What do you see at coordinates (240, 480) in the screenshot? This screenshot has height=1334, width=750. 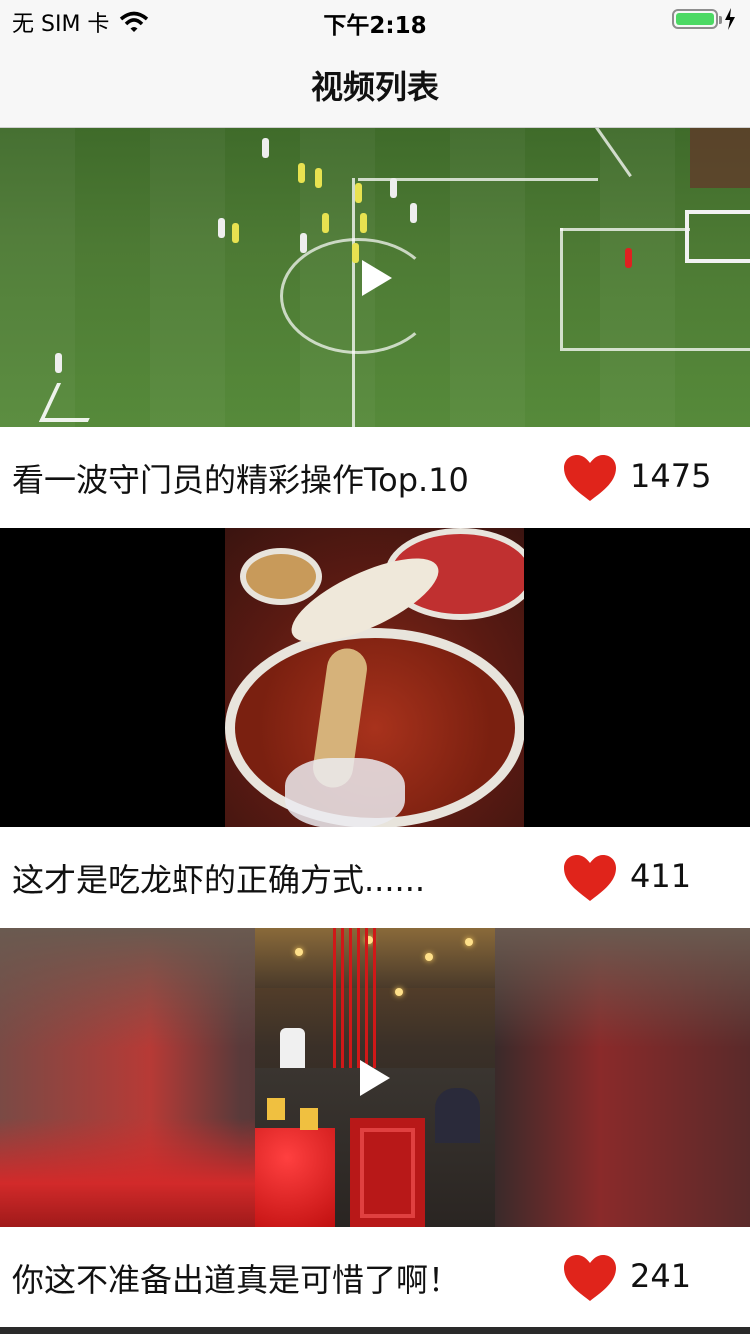 I see `video-title: 看一波守门员的精彩操作Top.10` at bounding box center [240, 480].